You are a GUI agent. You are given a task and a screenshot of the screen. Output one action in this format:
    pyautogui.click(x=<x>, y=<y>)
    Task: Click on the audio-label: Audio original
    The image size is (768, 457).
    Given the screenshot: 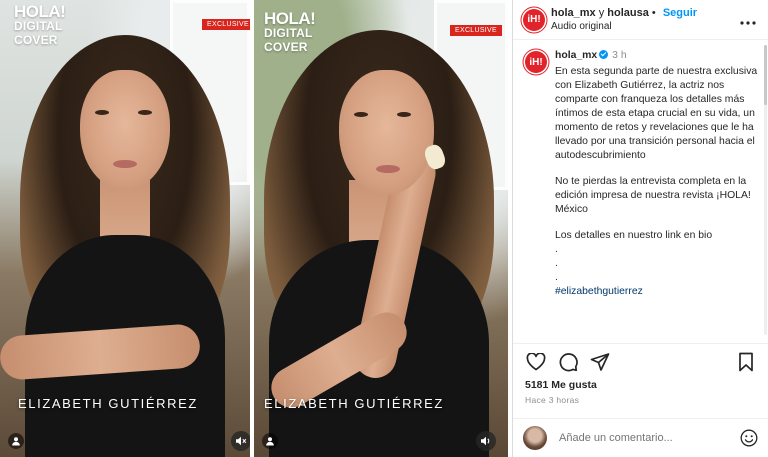 What is the action you would take?
    pyautogui.click(x=624, y=26)
    